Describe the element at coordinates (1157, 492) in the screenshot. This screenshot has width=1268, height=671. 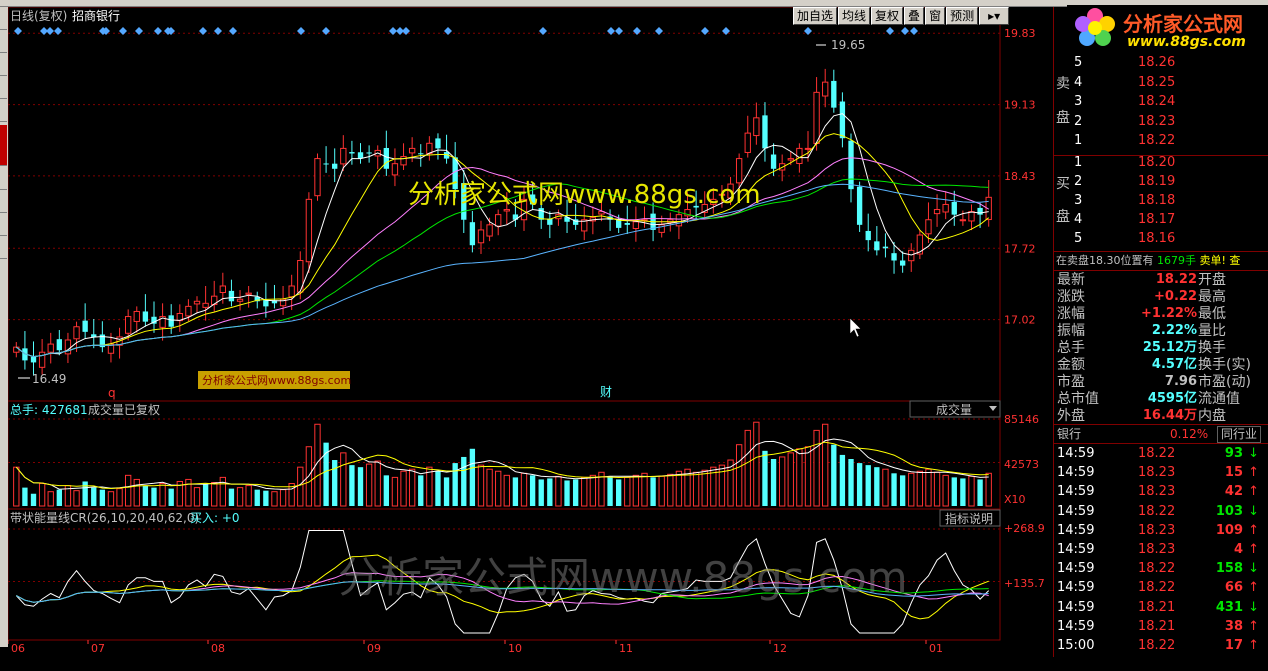
I see `tick-price: 18.23` at that location.